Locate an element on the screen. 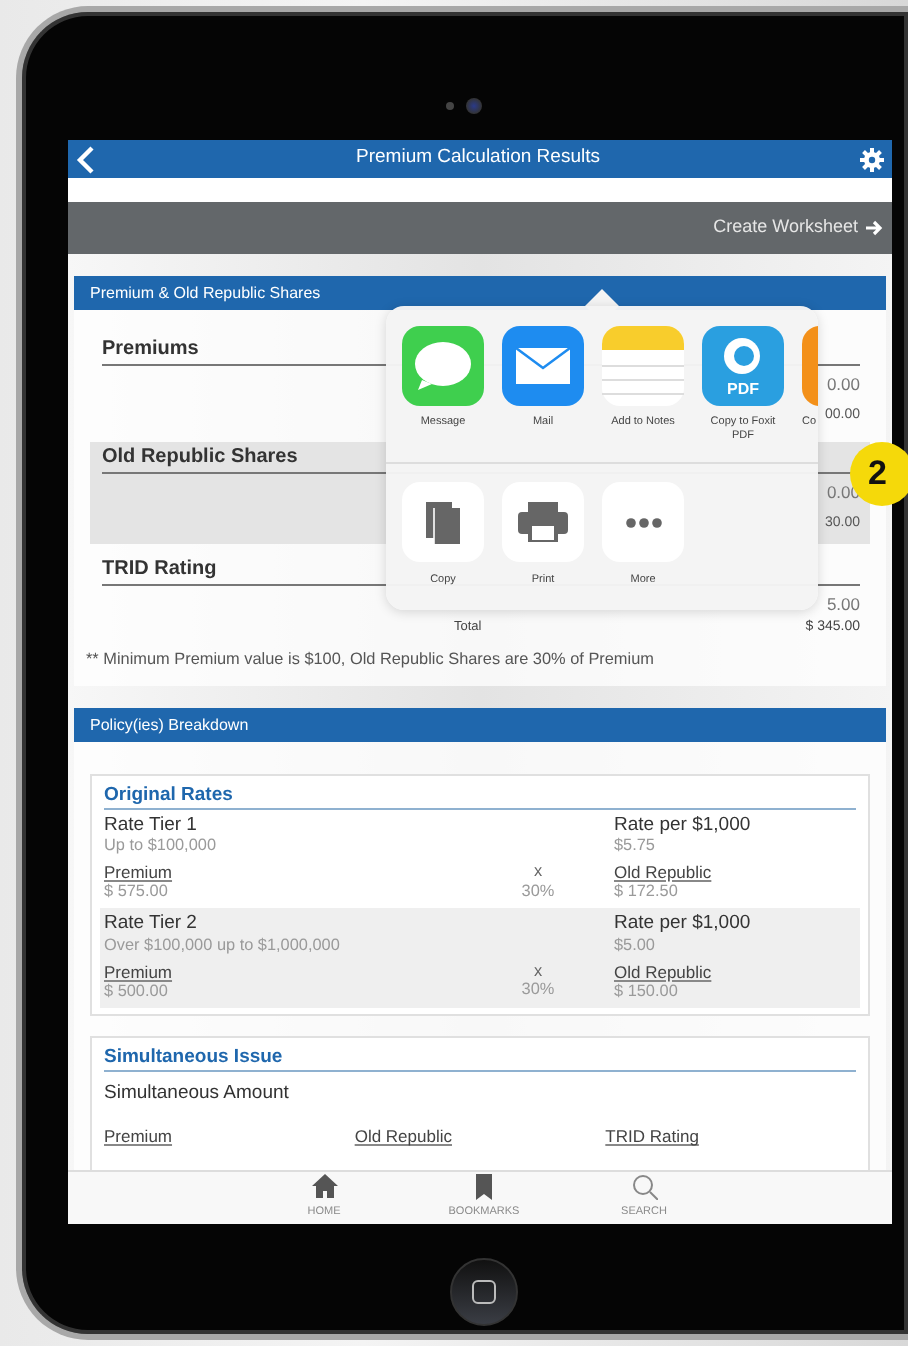 This screenshot has height=1346, width=908. tier-name: Rate Tier 1 is located at coordinates (151, 825).